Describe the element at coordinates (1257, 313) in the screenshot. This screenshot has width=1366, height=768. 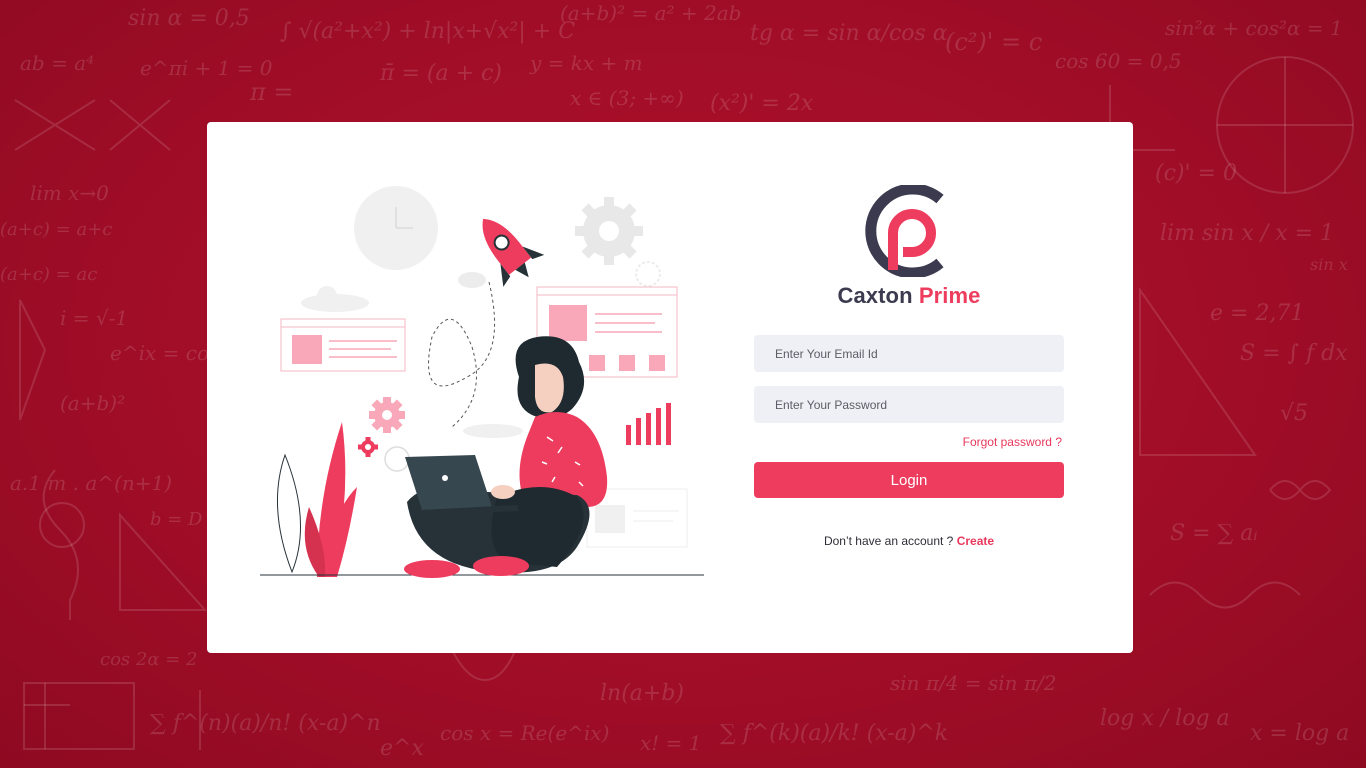
I see `svg-text: e = 2,71` at that location.